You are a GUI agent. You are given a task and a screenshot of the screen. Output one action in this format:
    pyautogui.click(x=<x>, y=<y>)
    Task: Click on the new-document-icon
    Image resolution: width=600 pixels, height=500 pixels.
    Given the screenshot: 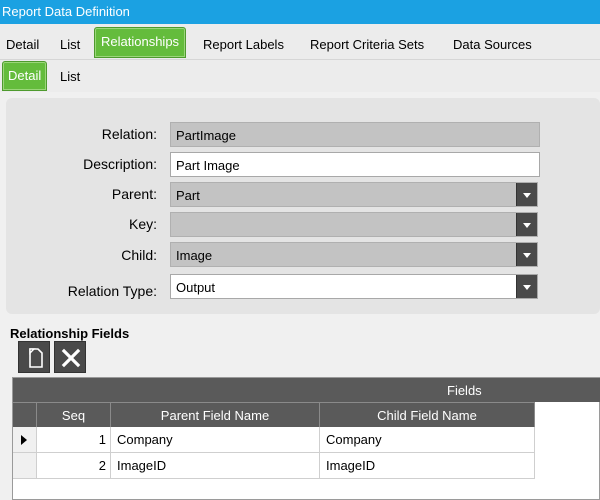 What is the action you would take?
    pyautogui.click(x=36, y=358)
    